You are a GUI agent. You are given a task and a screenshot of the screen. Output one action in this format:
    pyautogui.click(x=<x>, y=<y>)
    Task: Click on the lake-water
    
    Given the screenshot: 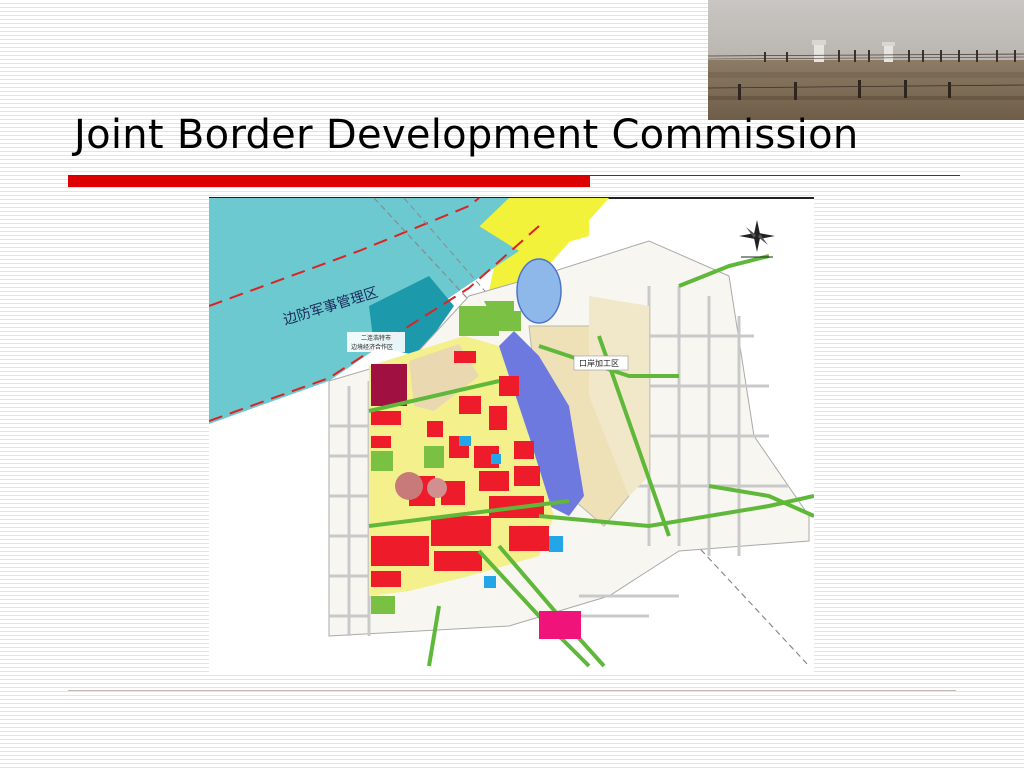 What is the action you would take?
    pyautogui.click(x=539, y=291)
    